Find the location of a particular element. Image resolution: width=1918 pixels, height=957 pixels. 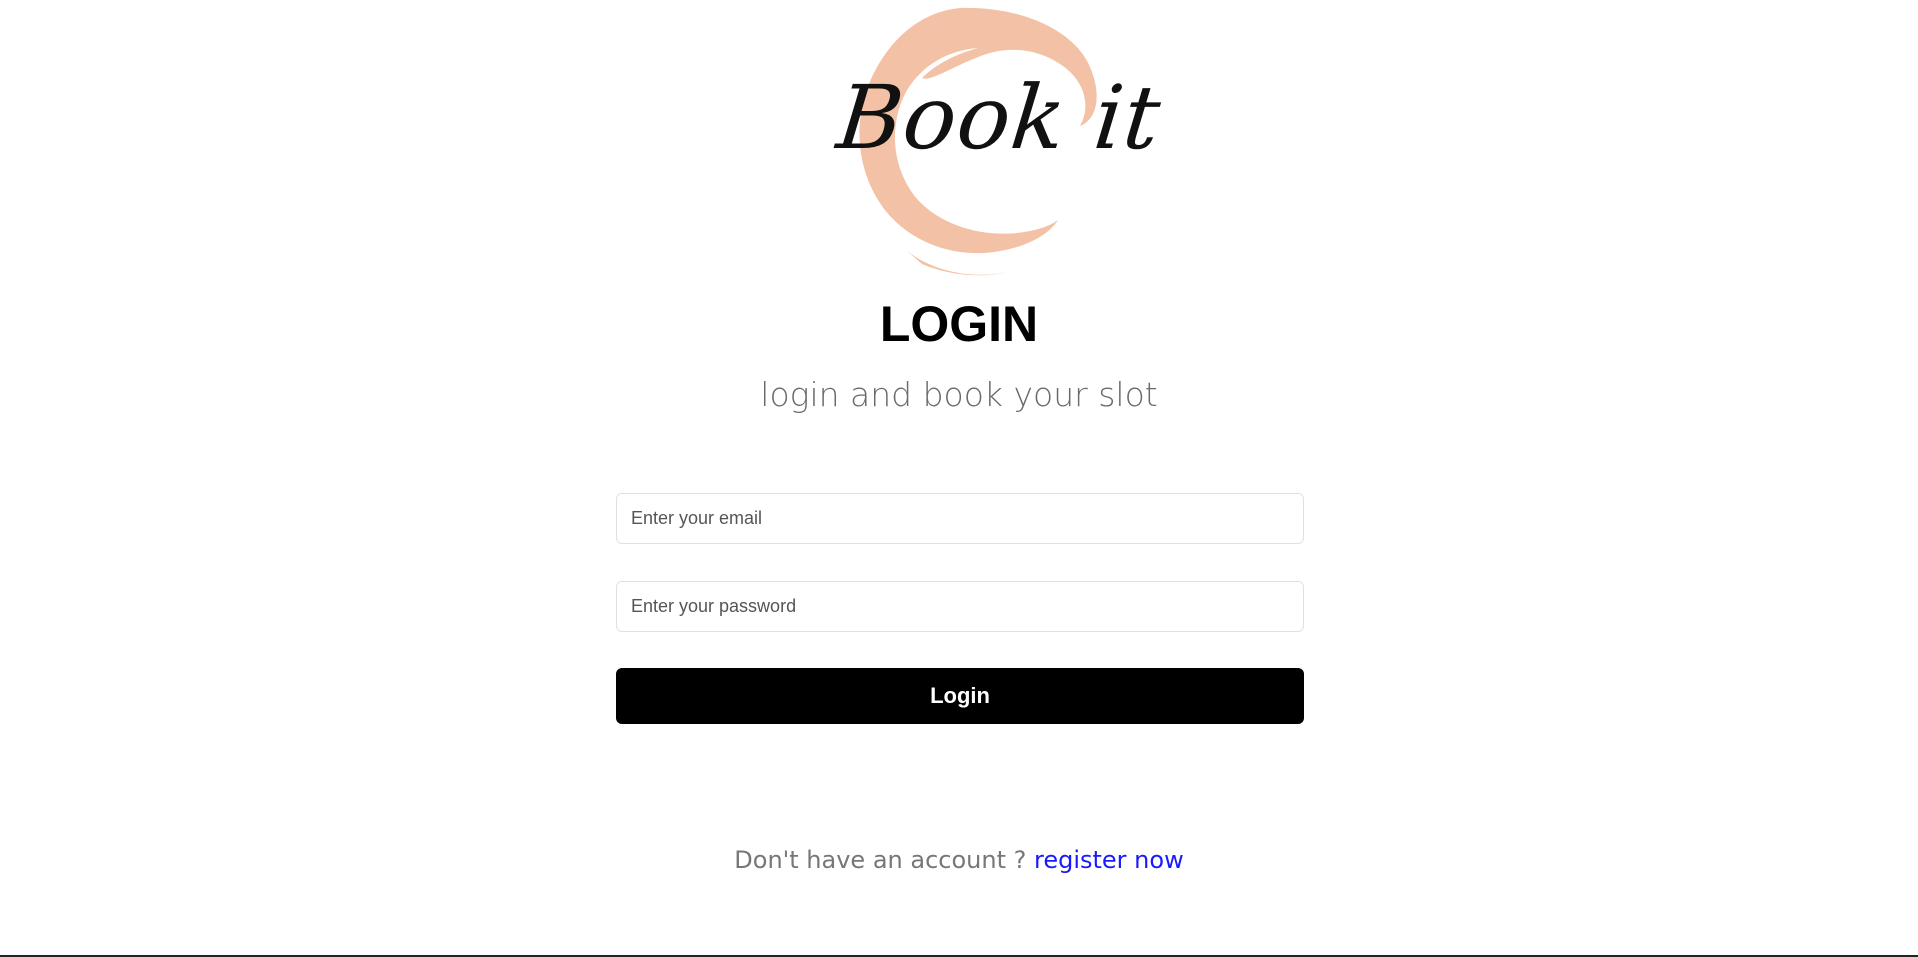

password-input is located at coordinates (960, 606).